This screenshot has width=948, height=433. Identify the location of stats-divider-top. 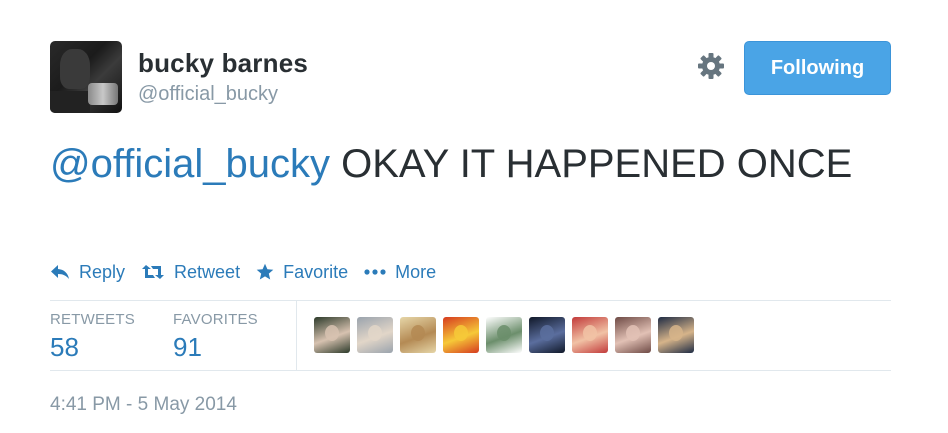
(470, 300).